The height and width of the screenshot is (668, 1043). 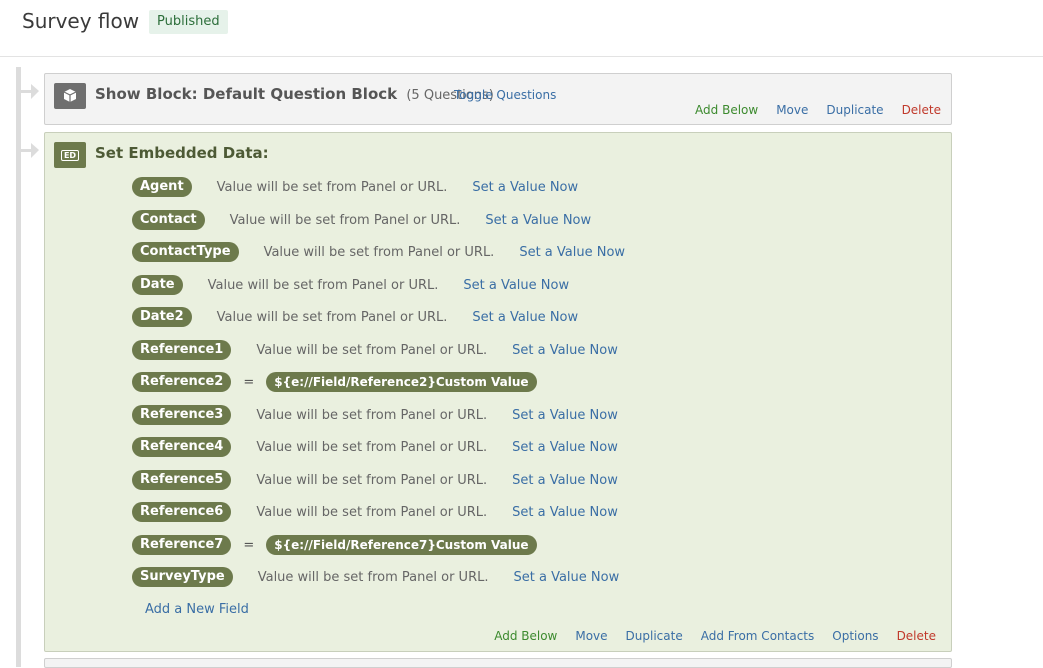 I want to click on add-new-field-link: Add a New Field, so click(x=197, y=609).